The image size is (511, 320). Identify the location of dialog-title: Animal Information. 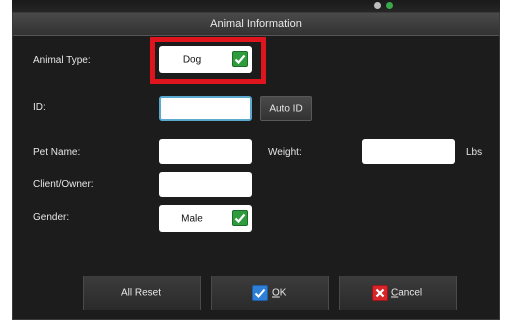
(256, 24).